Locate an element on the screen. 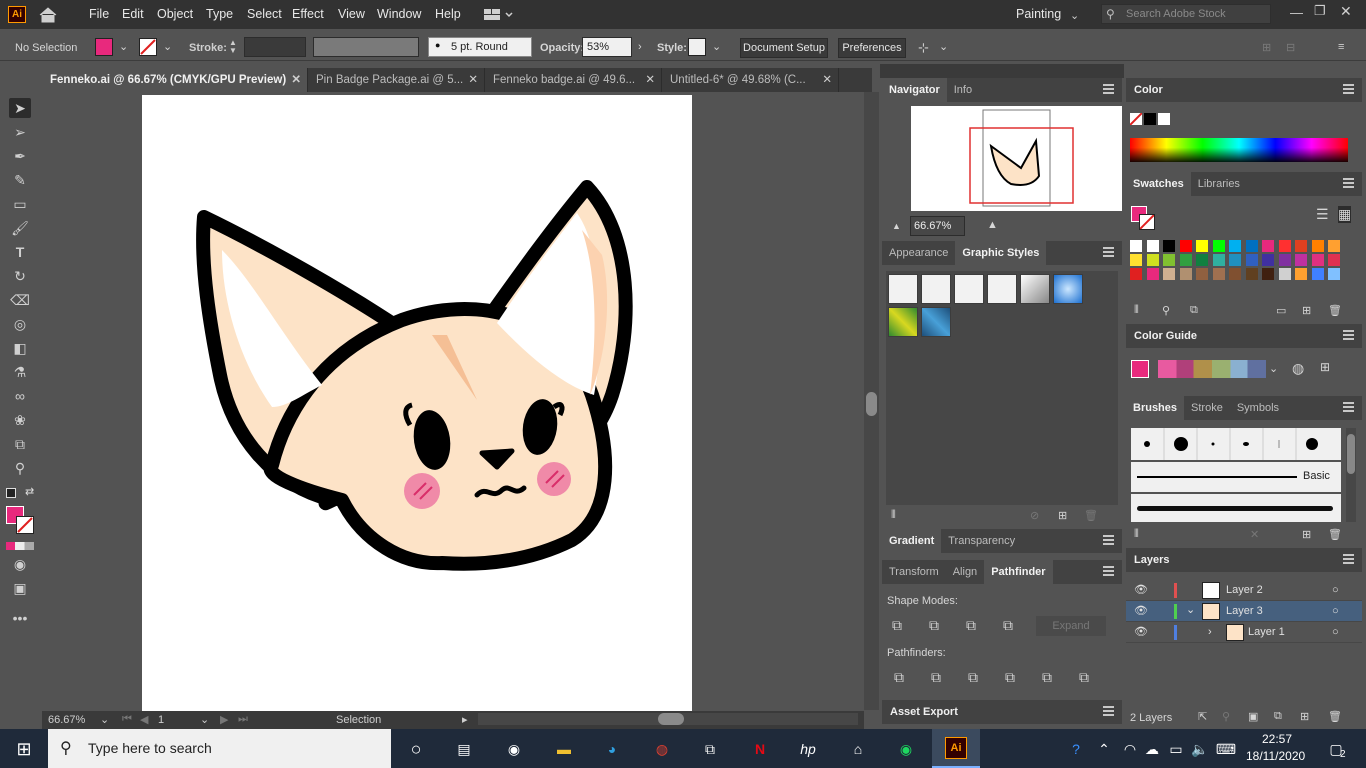 The image size is (1366, 768). home-icon is located at coordinates (48, 15).